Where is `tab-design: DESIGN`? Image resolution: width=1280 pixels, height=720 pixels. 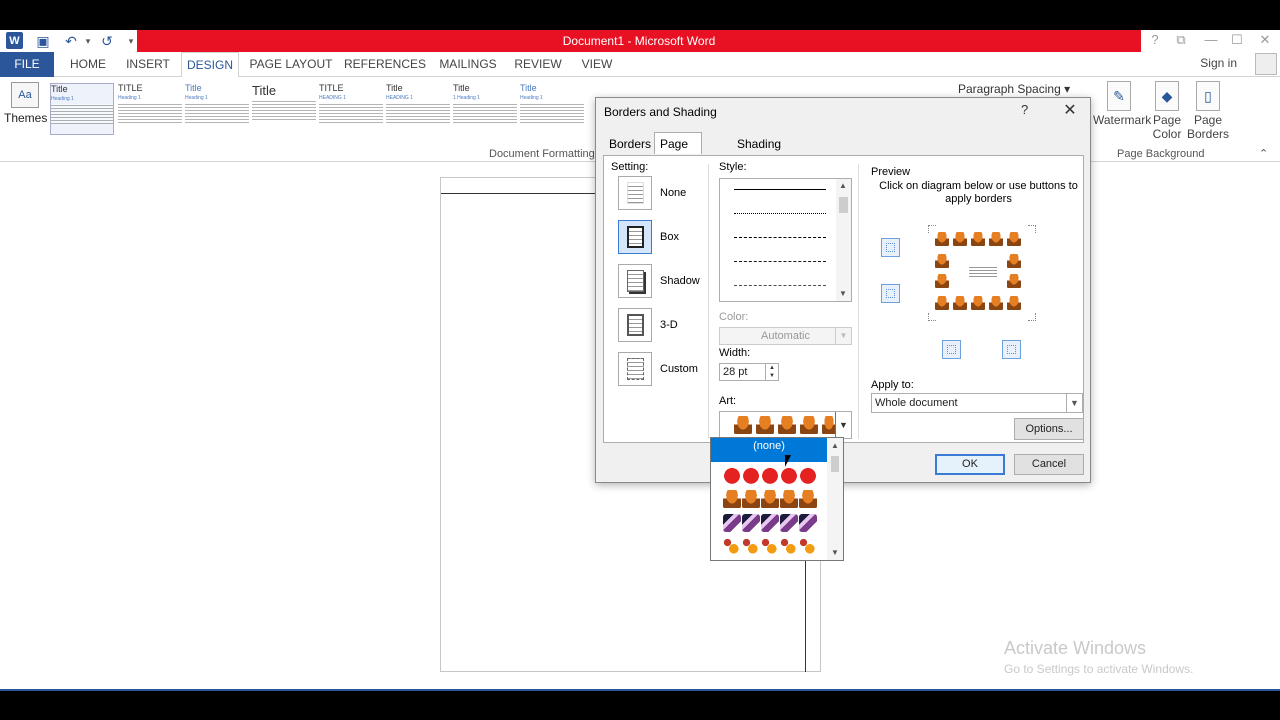 tab-design: DESIGN is located at coordinates (210, 65).